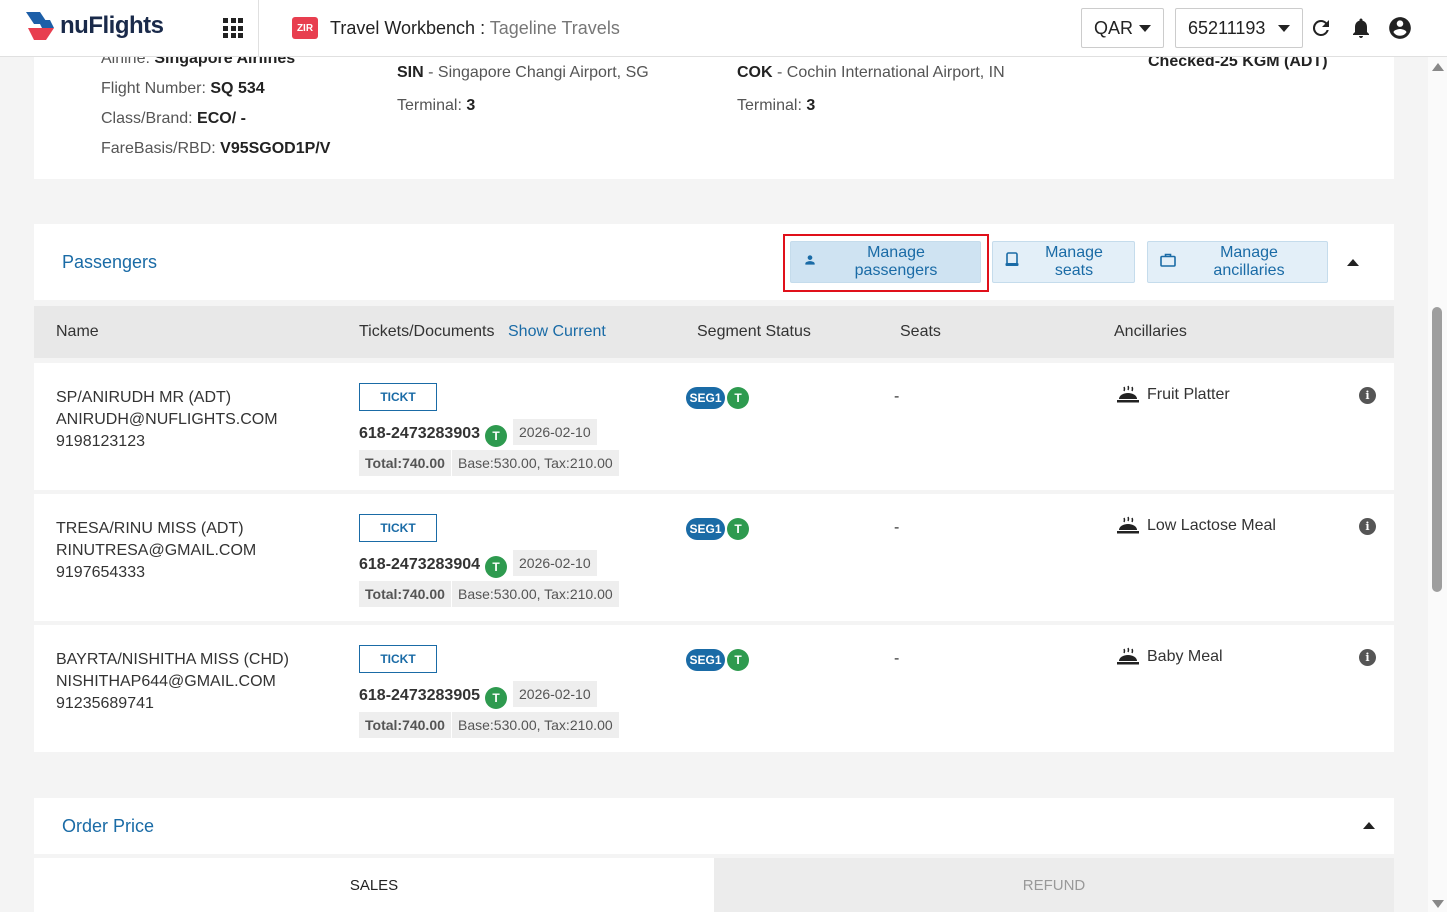  What do you see at coordinates (1438, 67) in the screenshot?
I see `scroll-up-arrow-icon` at bounding box center [1438, 67].